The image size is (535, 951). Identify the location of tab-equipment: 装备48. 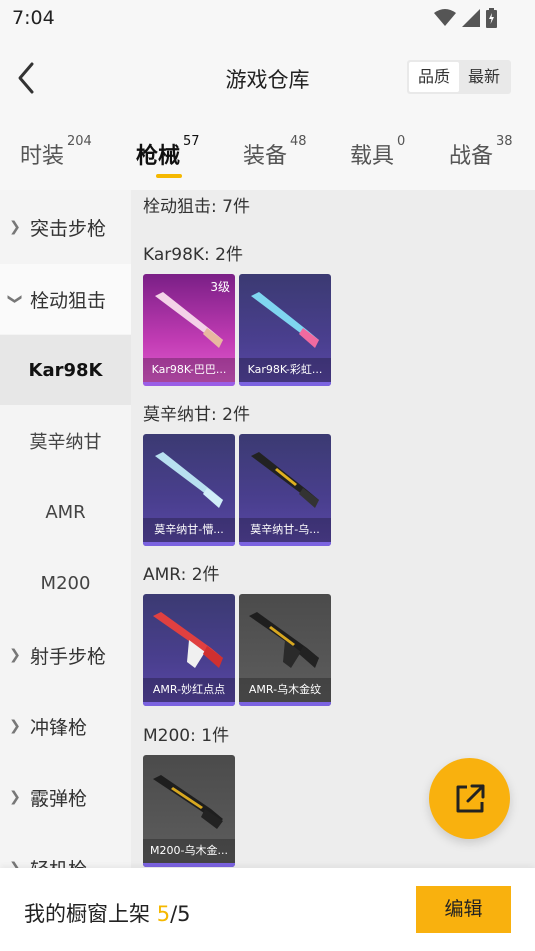
(275, 152).